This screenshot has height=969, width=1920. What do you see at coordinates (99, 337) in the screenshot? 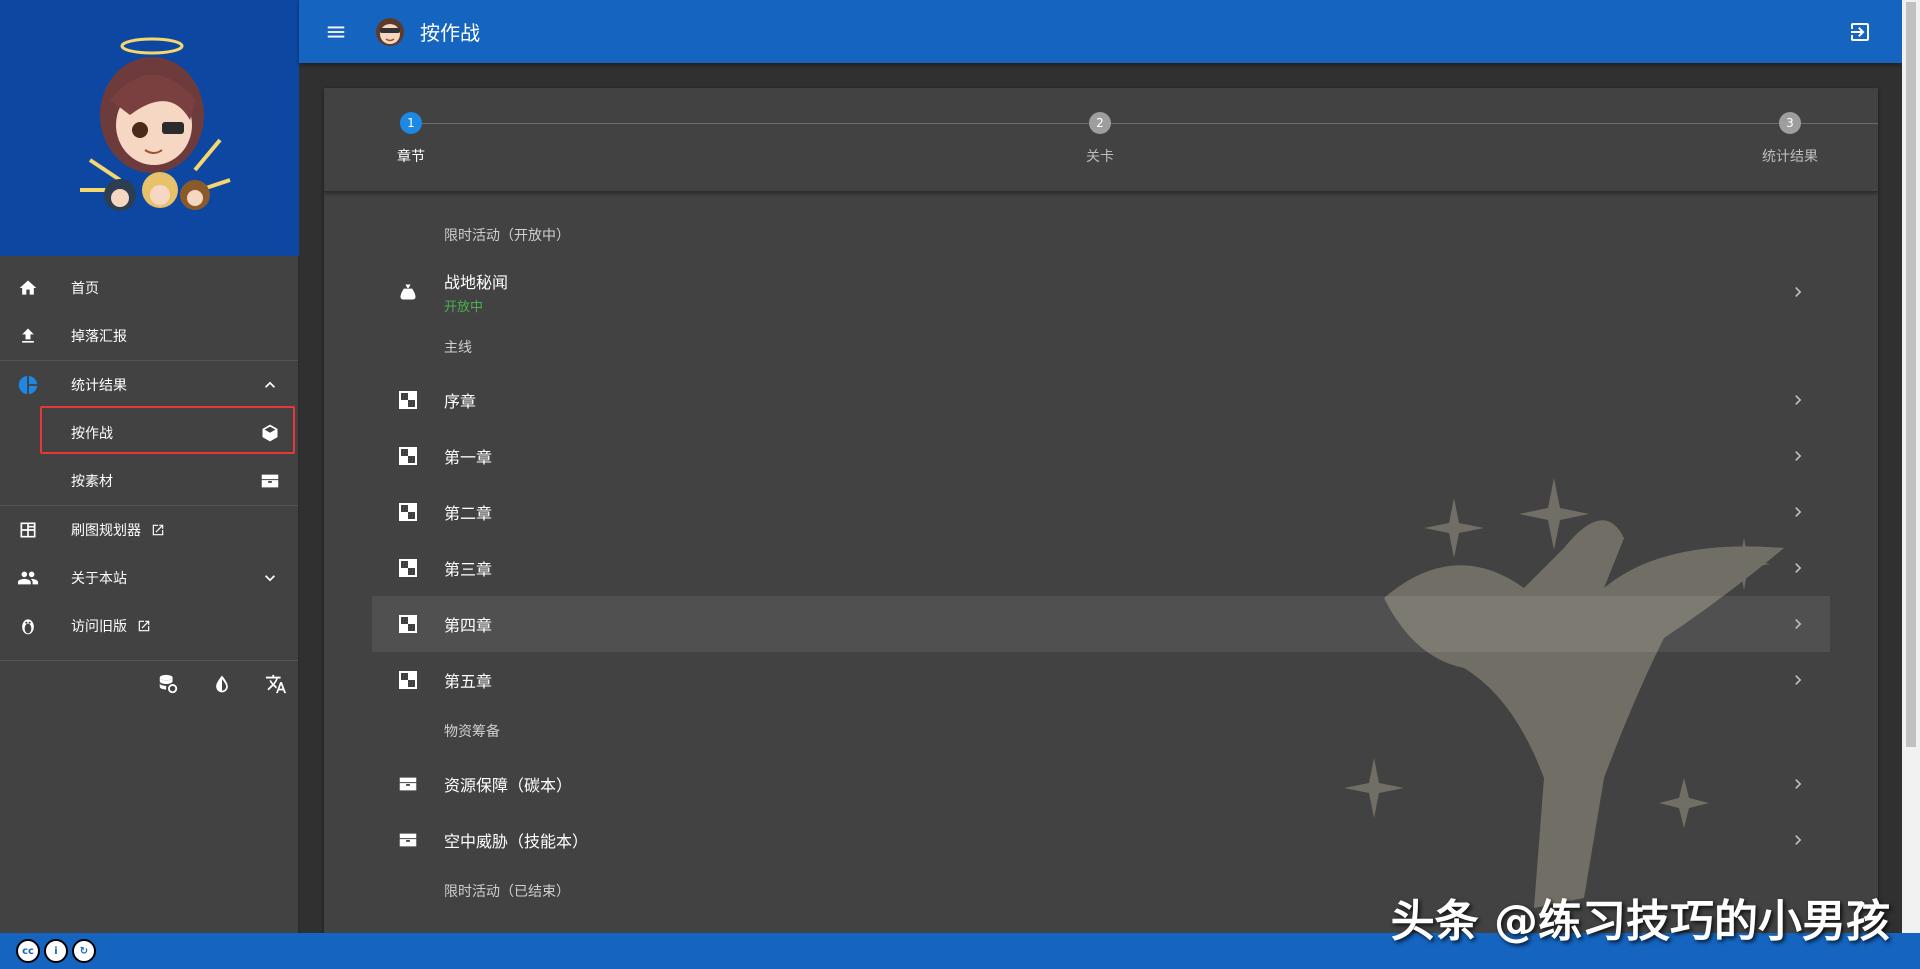
I see `sidebar-item-label: 掉落汇报` at bounding box center [99, 337].